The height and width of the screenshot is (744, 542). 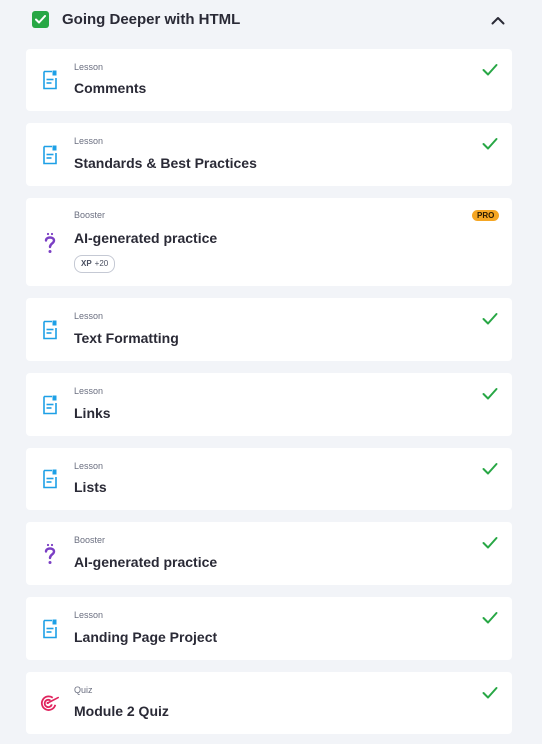 What do you see at coordinates (101, 263) in the screenshot?
I see `xp-value: +20` at bounding box center [101, 263].